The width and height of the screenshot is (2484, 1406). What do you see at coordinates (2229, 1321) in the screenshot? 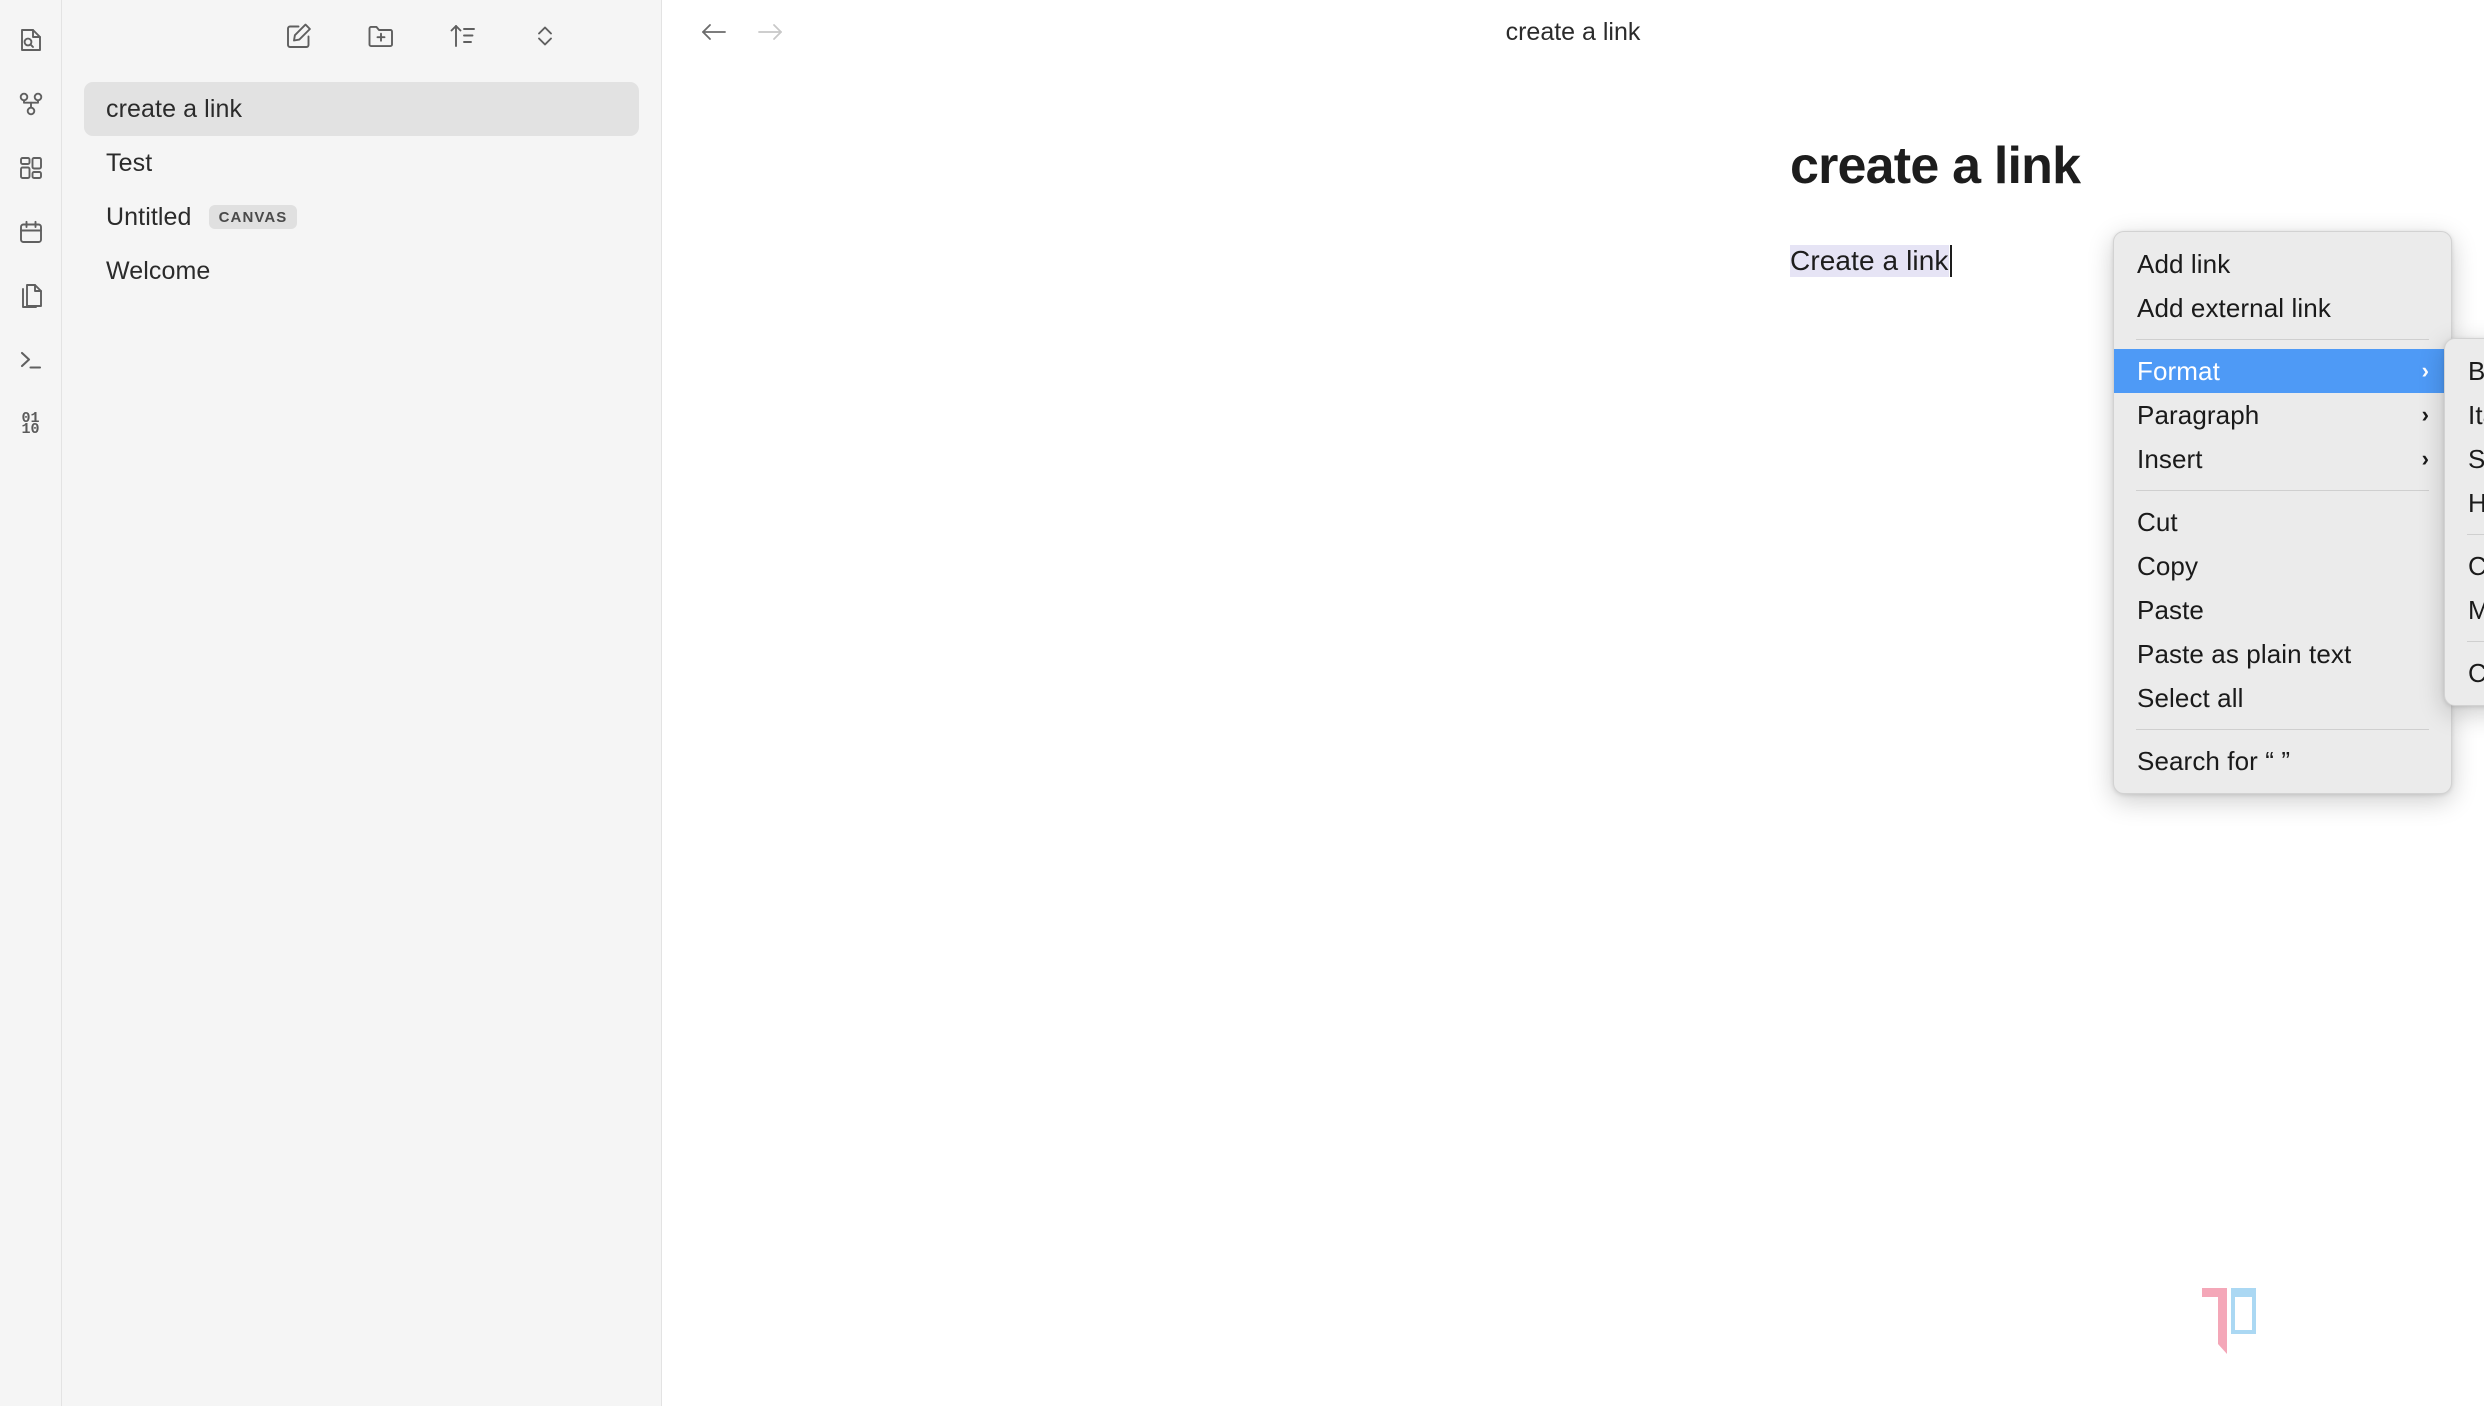
I see `xda-logo-icon` at bounding box center [2229, 1321].